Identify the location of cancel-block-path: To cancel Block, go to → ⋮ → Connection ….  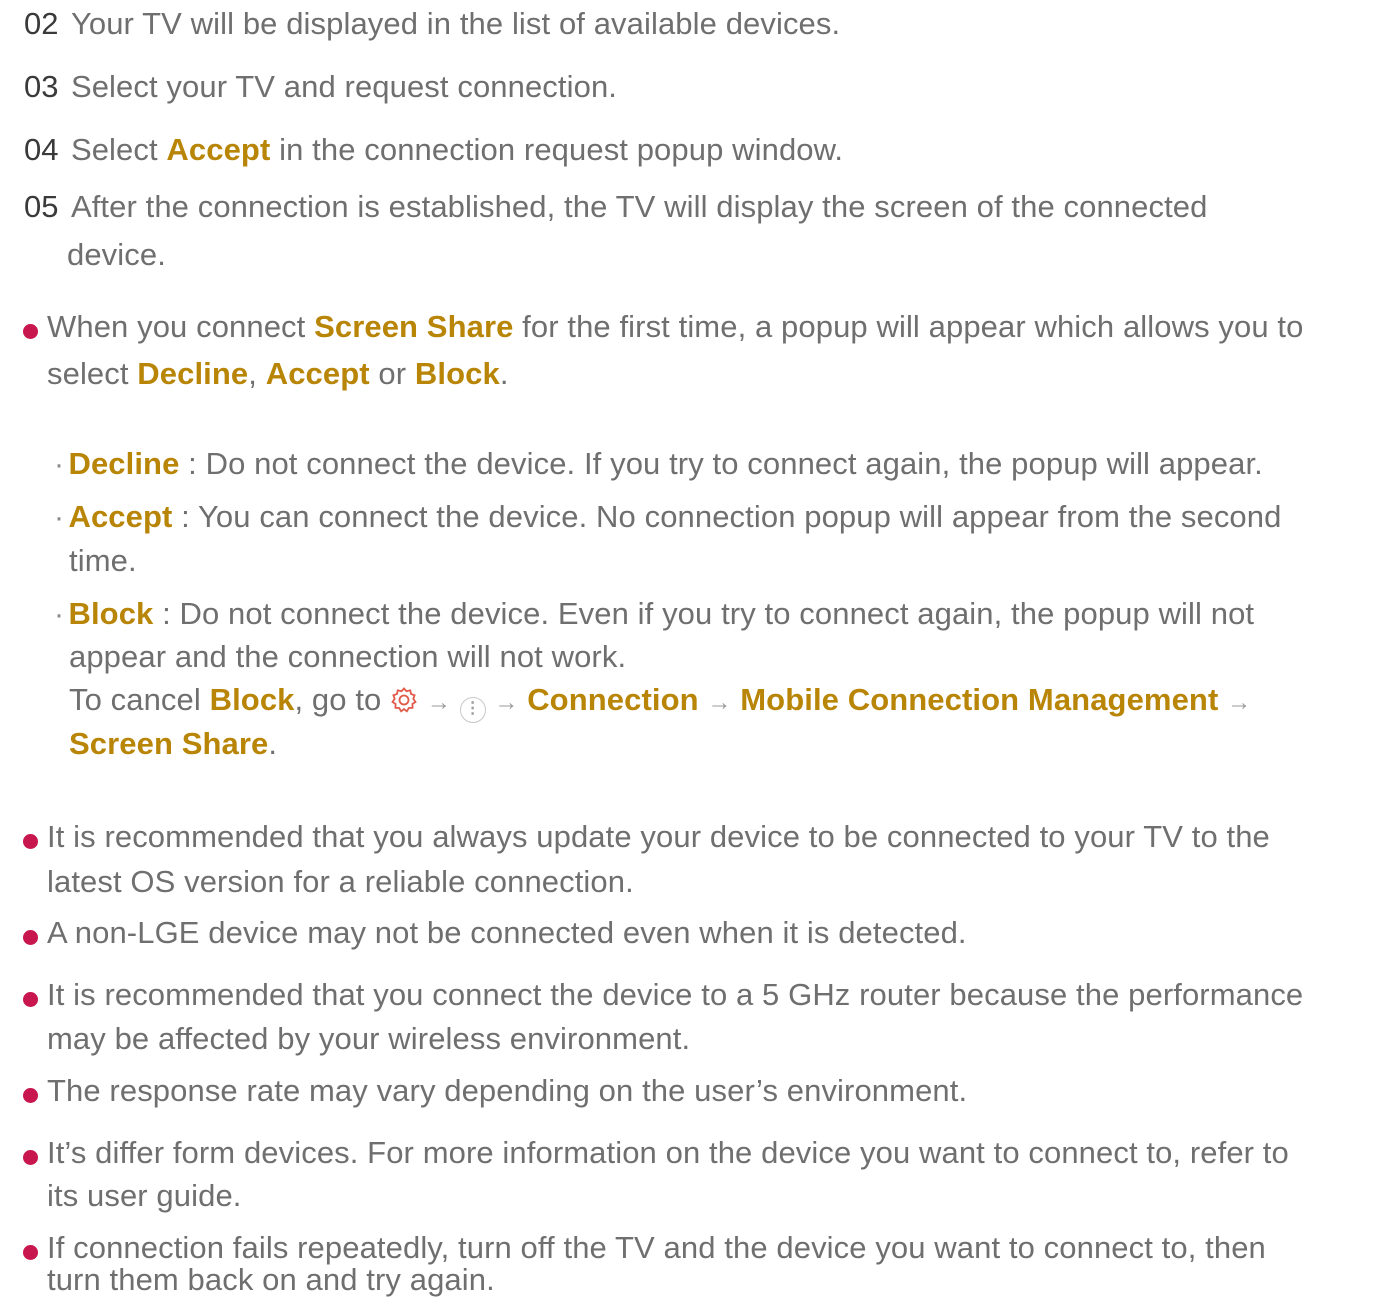
(660, 702).